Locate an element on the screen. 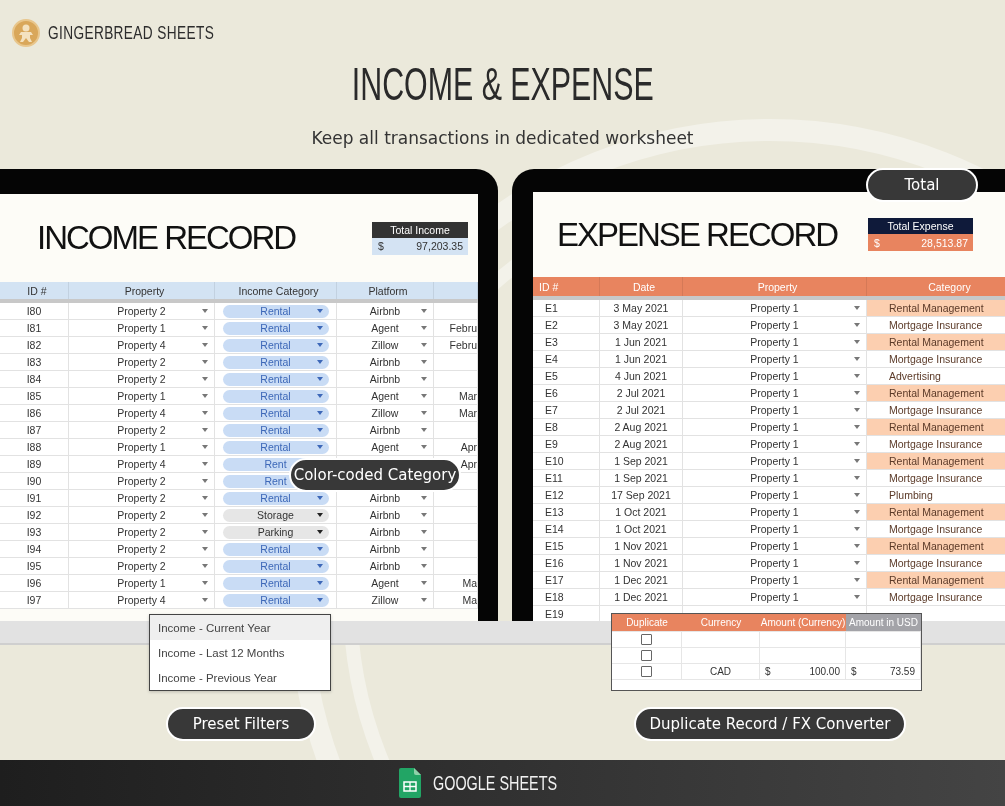 Image resolution: width=1005 pixels, height=806 pixels. column-header: Platform is located at coordinates (385, 290).